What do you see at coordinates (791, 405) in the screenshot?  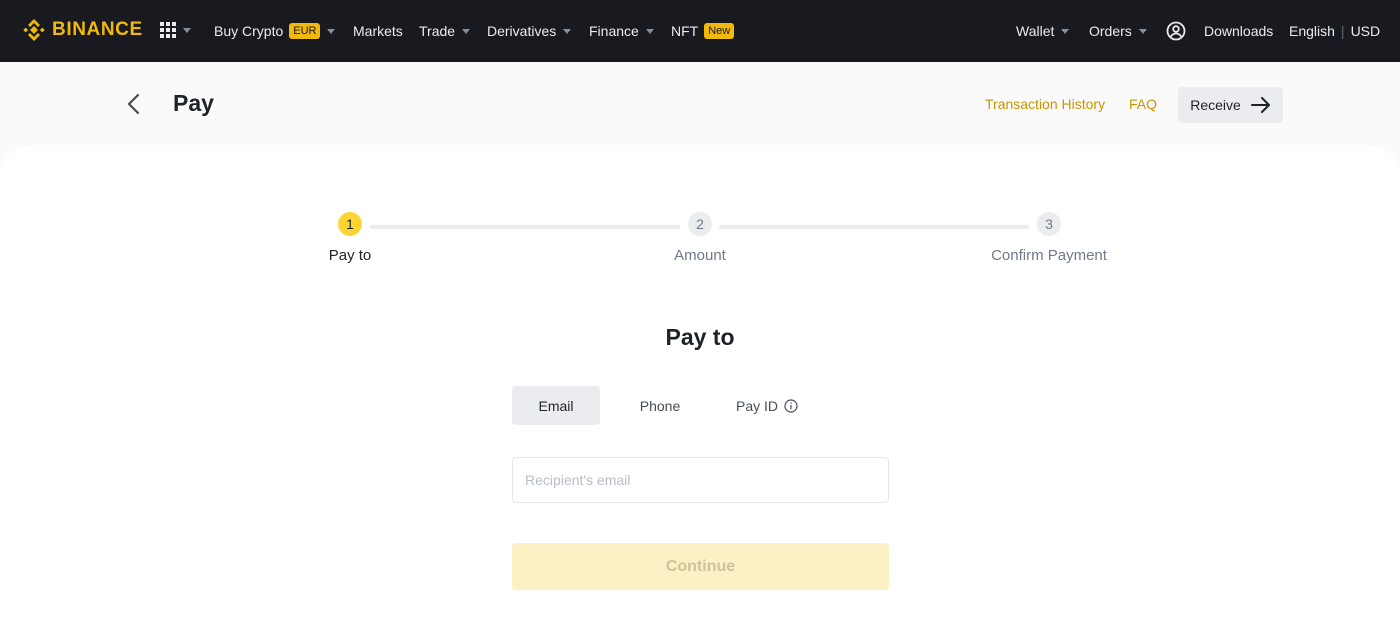 I see `info-icon` at bounding box center [791, 405].